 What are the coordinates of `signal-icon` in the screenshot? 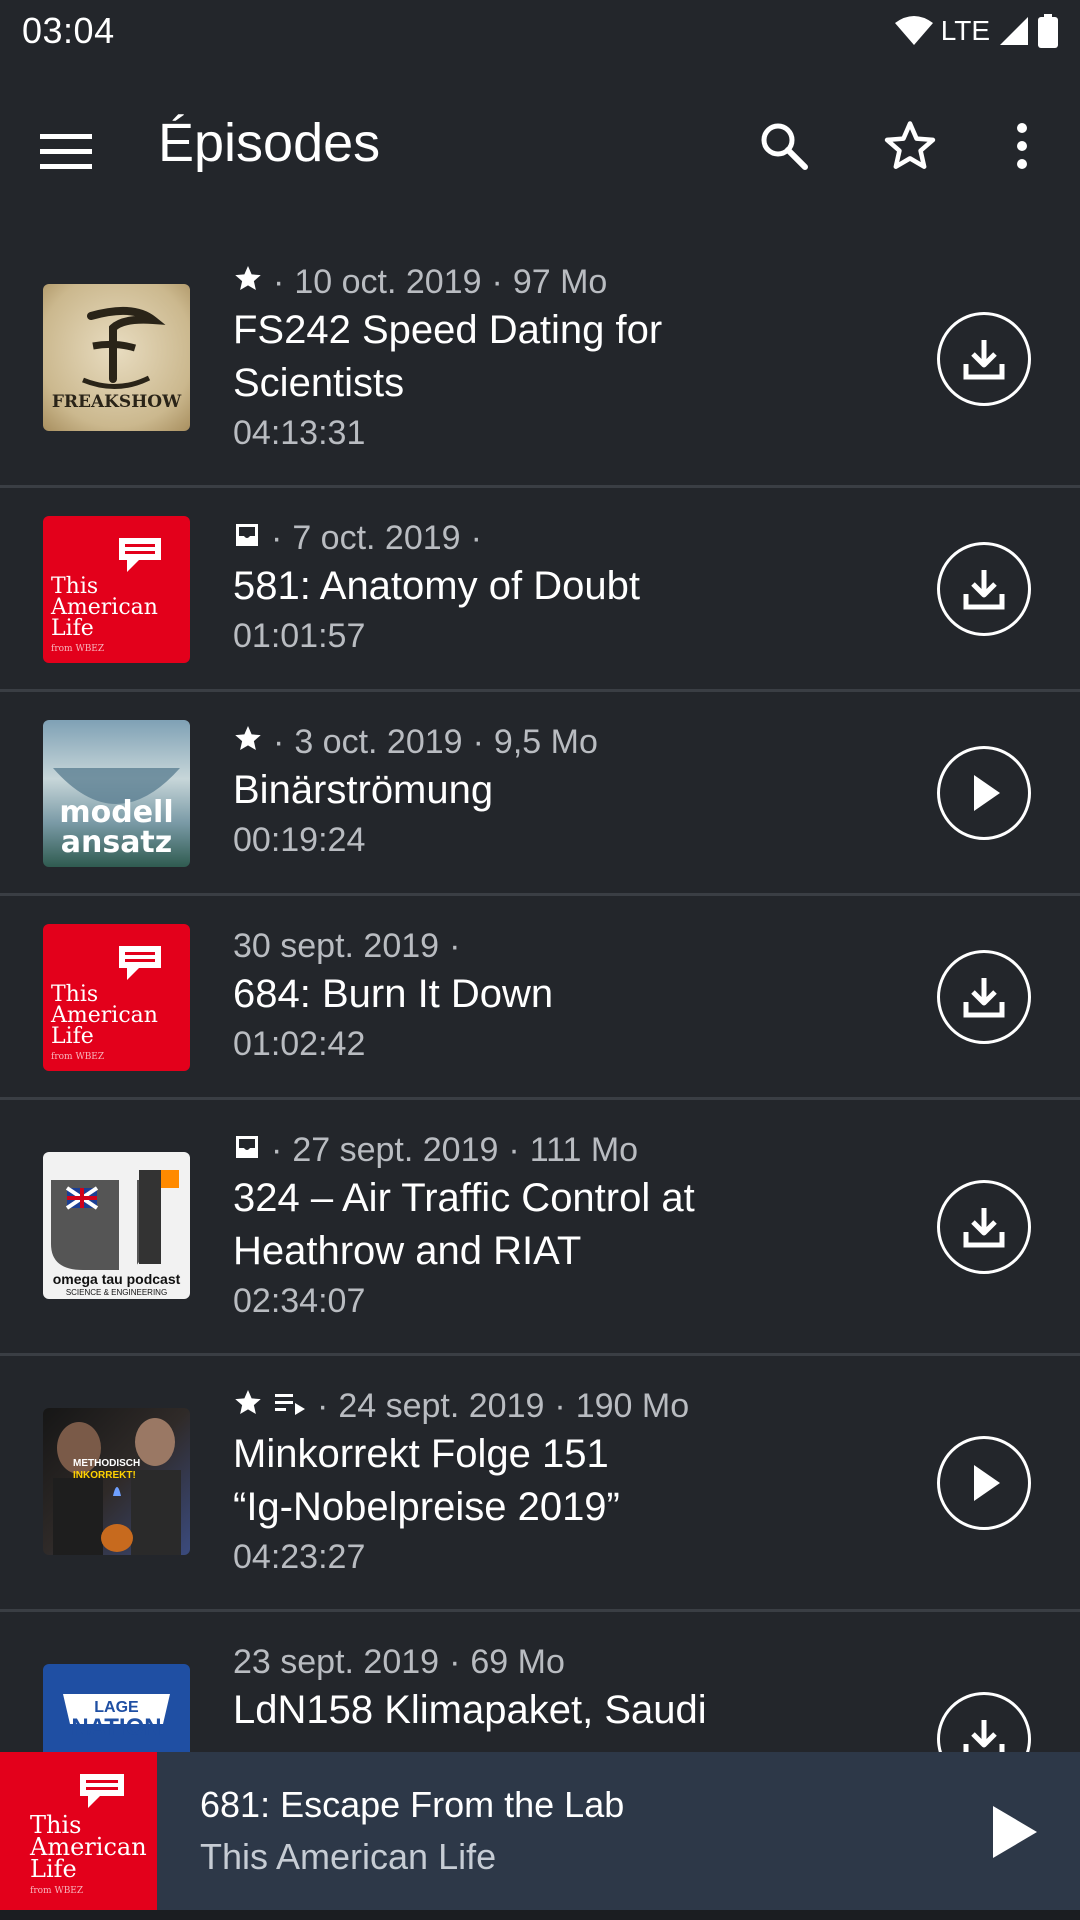 It's located at (1014, 31).